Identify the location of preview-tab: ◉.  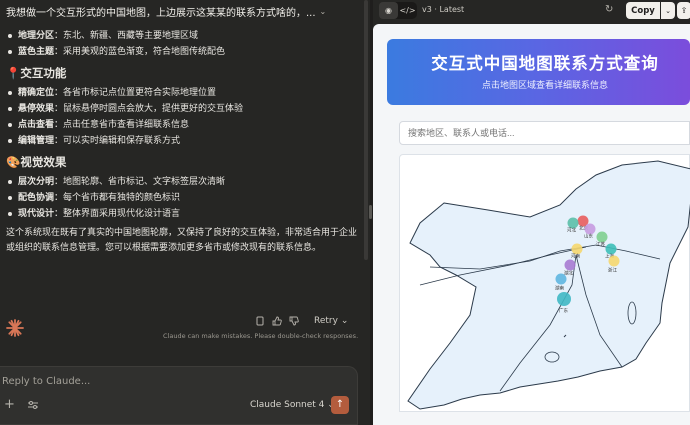
(388, 10).